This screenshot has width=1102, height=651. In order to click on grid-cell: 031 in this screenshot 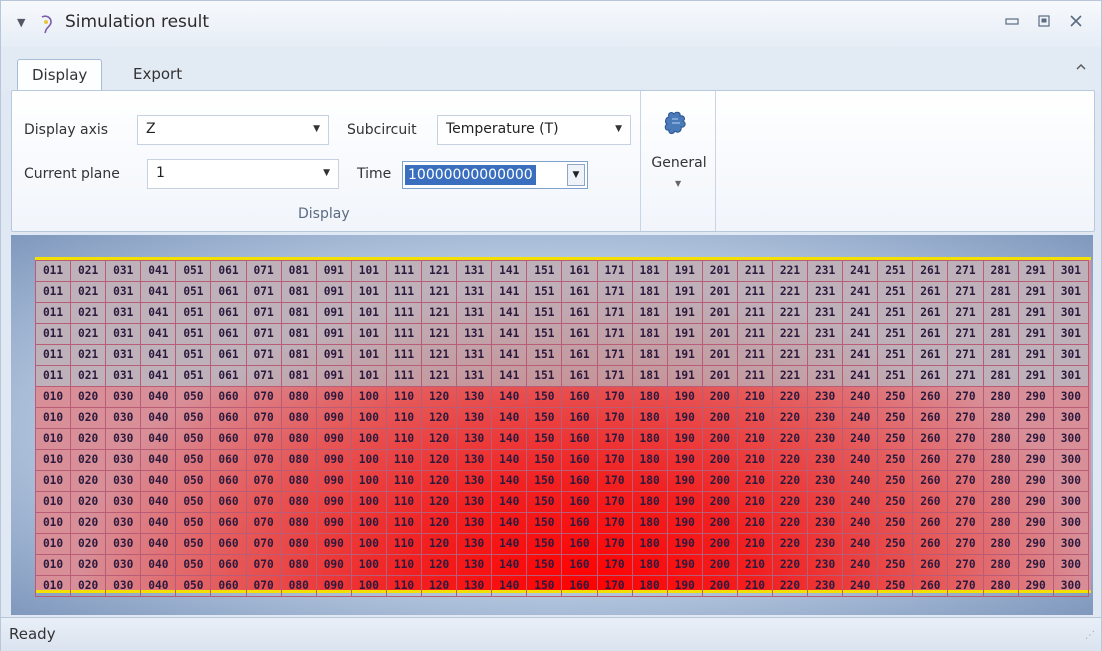, I will do `click(123, 334)`.